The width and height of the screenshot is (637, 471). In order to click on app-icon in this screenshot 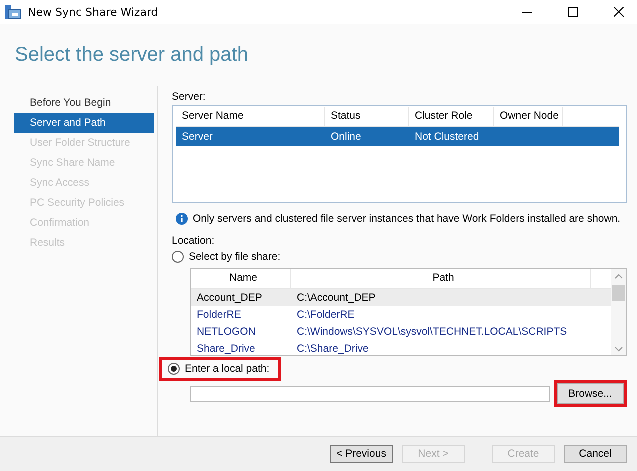, I will do `click(13, 12)`.